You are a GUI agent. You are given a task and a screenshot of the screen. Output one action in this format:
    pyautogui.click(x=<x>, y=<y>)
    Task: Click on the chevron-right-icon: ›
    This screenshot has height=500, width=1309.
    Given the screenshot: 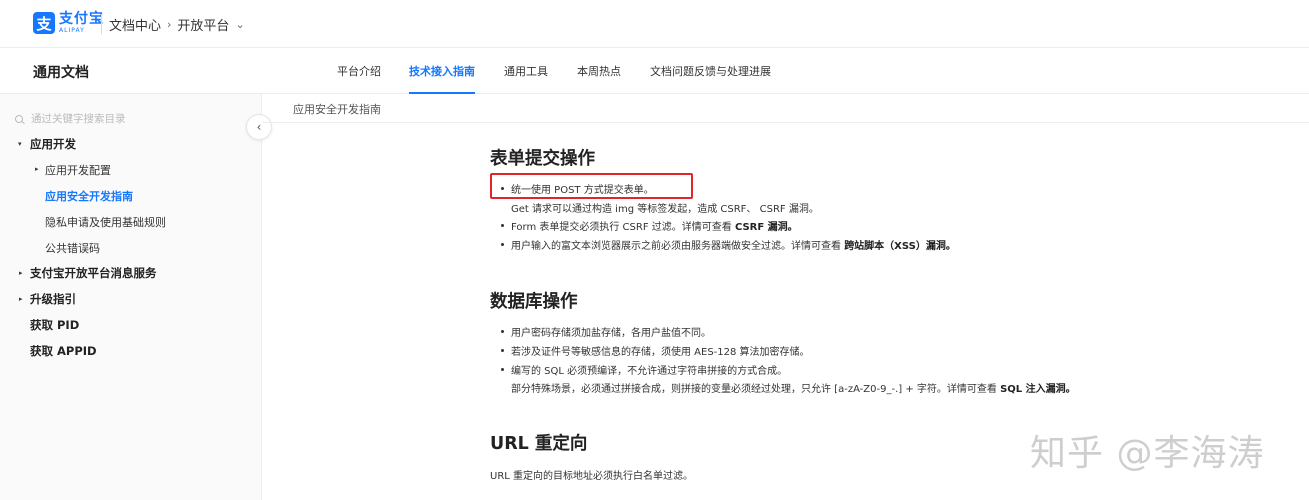 What is the action you would take?
    pyautogui.click(x=169, y=24)
    